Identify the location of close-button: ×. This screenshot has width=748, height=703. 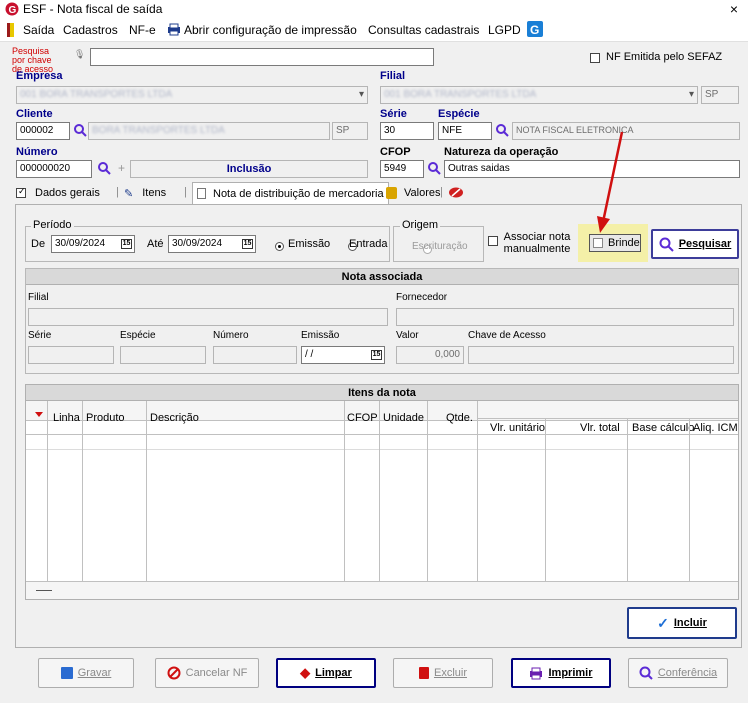
(734, 9).